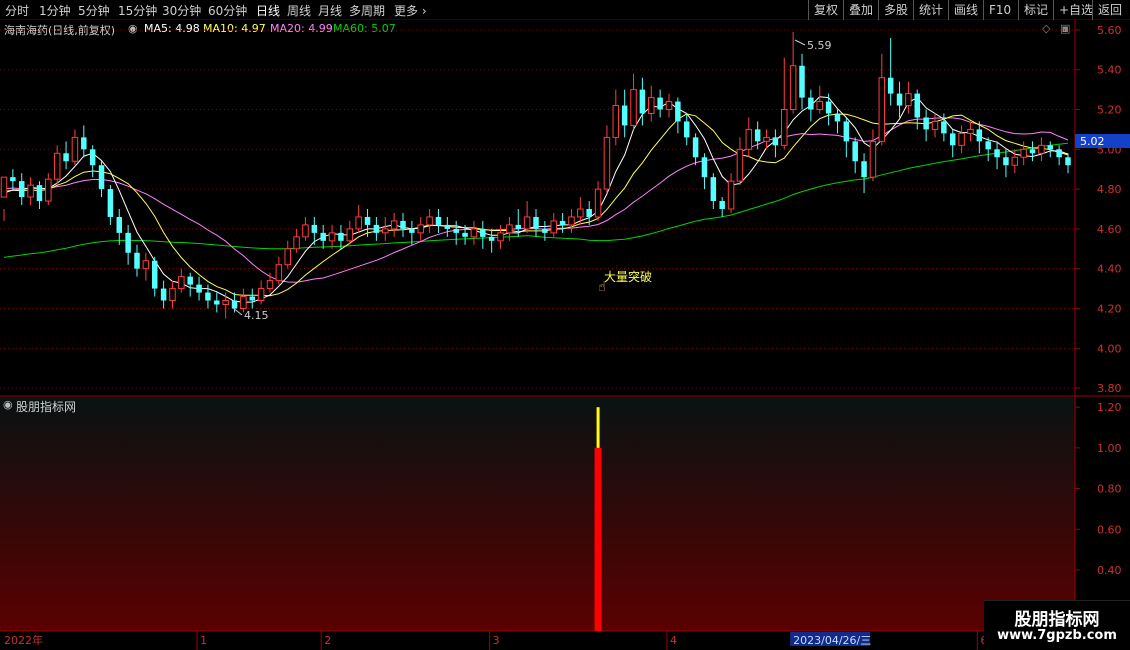 The height and width of the screenshot is (650, 1130). I want to click on period-60min: 60分钟, so click(227, 10).